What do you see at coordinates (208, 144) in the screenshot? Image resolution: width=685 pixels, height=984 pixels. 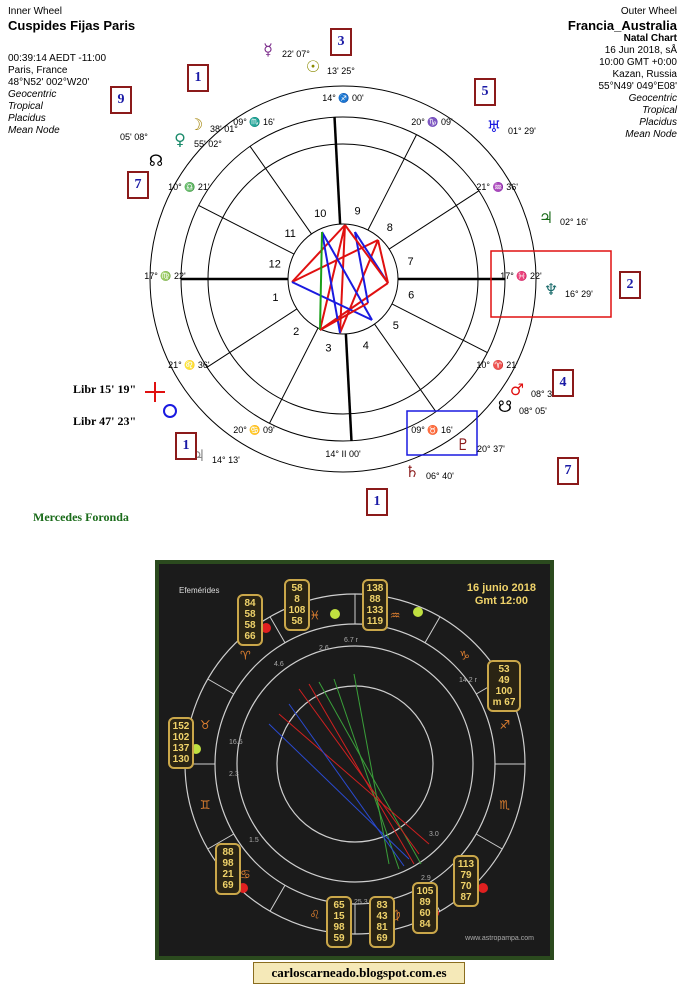 I see `planet-degree-venus: 55' 02°` at bounding box center [208, 144].